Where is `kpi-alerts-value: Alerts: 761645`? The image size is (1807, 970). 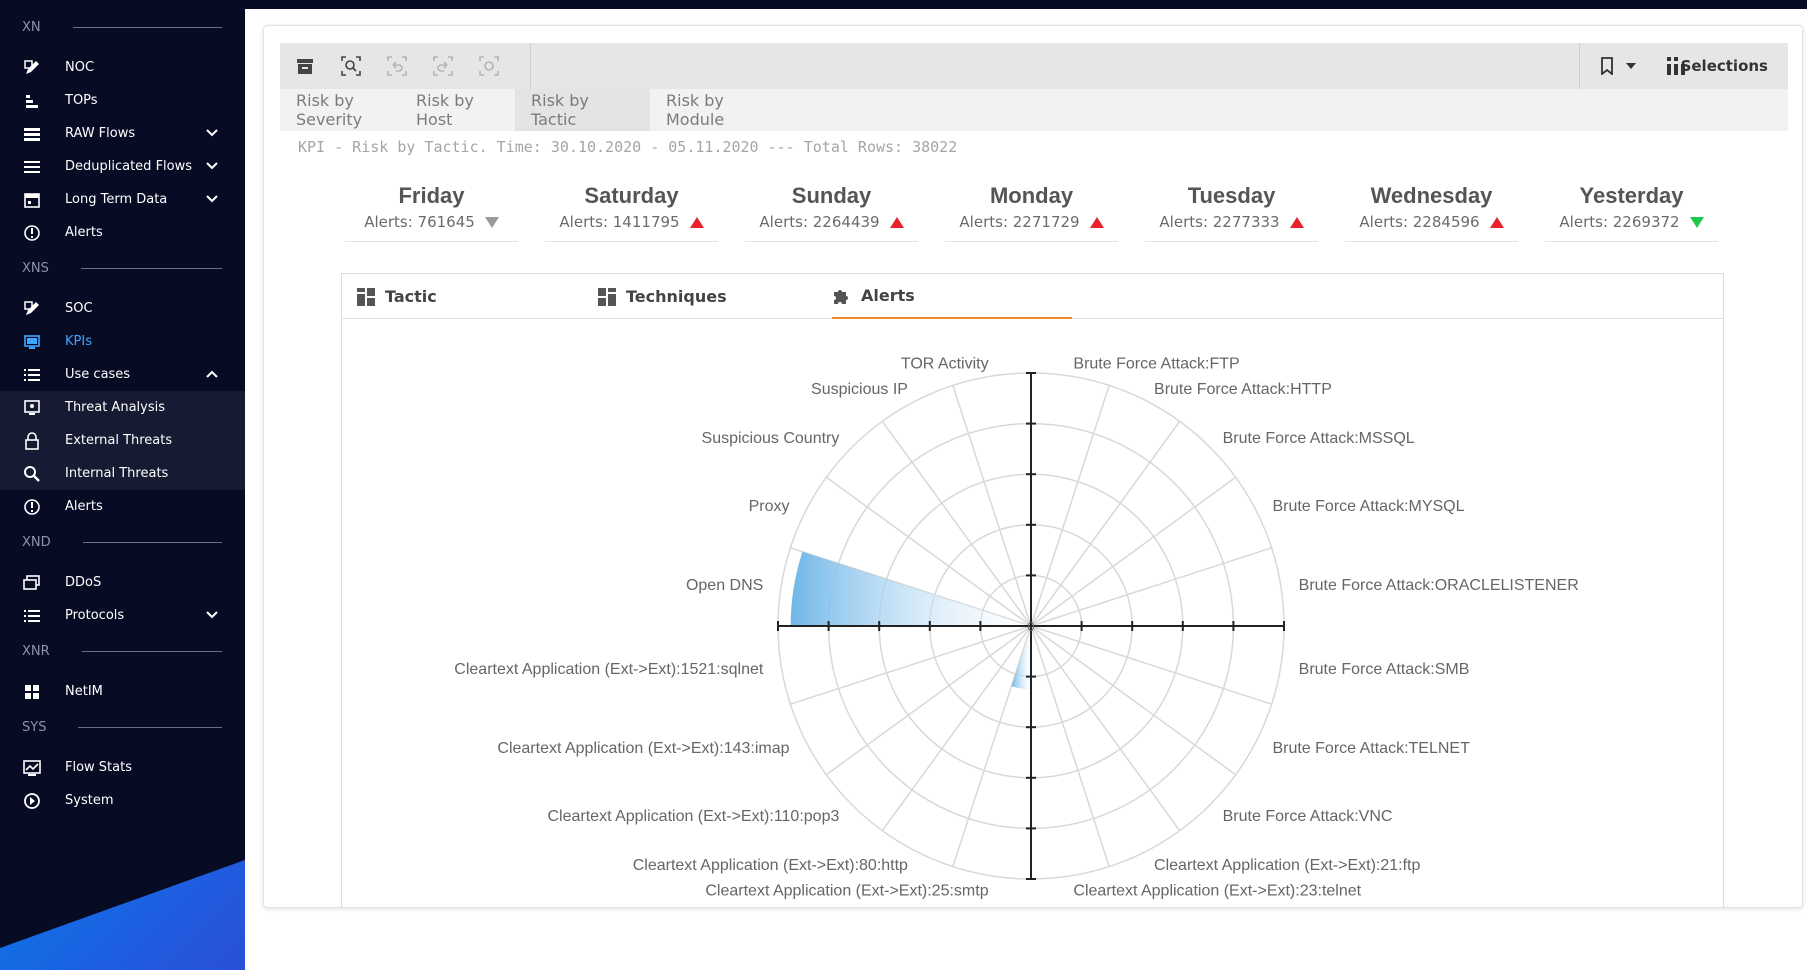 kpi-alerts-value: Alerts: 761645 is located at coordinates (419, 222).